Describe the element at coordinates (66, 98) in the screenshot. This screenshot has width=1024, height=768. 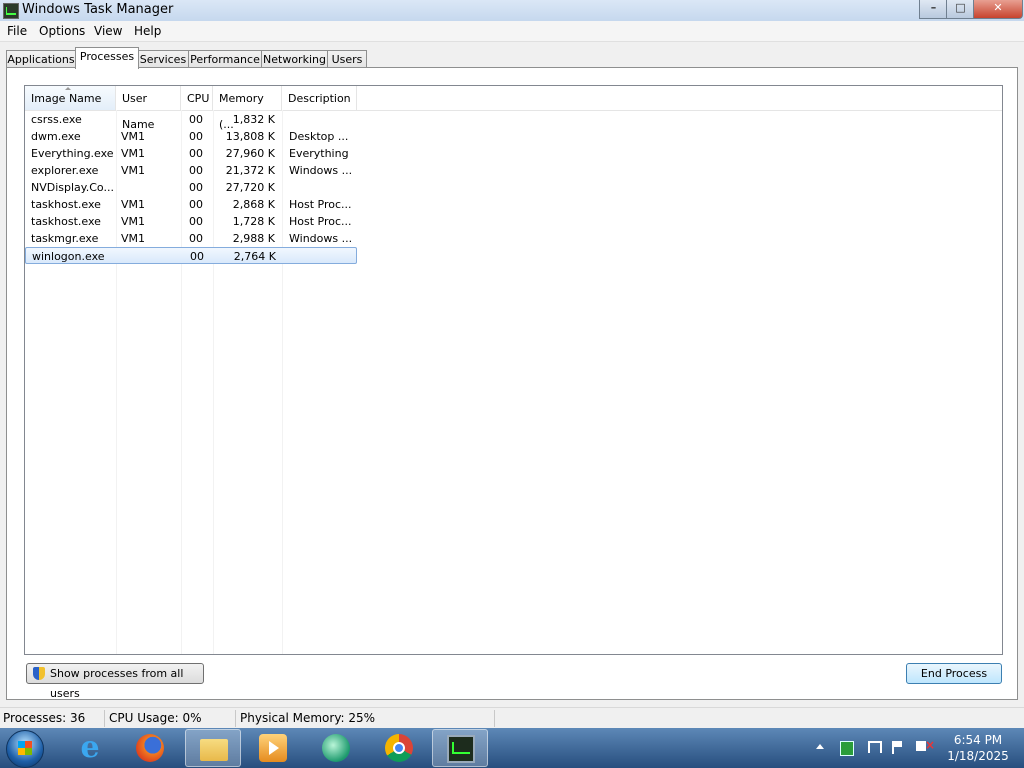
I see `column-label: Image Name` at that location.